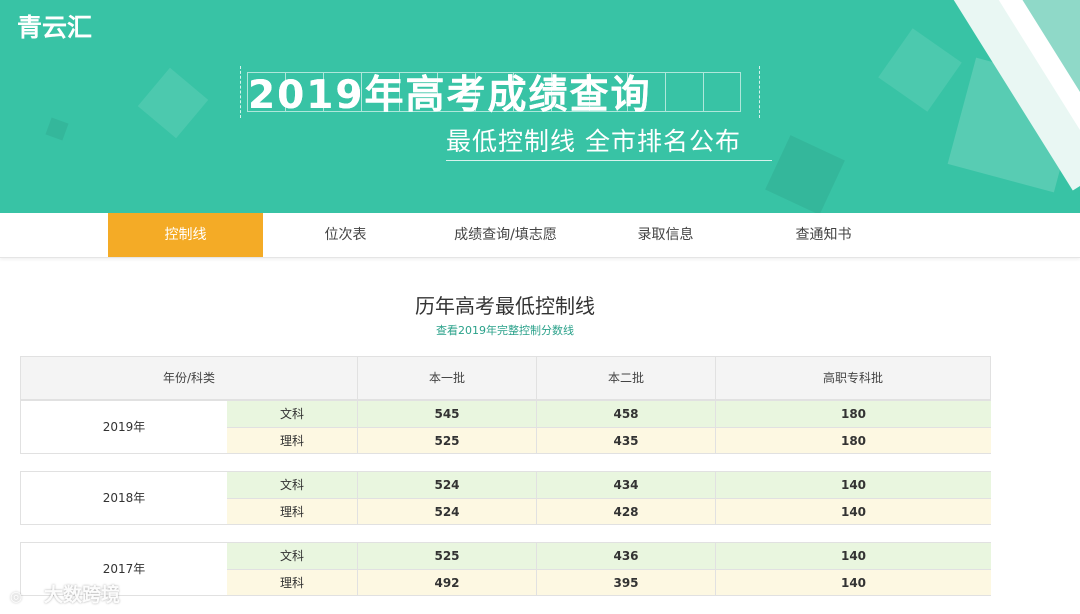  I want to click on brand-logo-text: 青云汇, so click(55, 27).